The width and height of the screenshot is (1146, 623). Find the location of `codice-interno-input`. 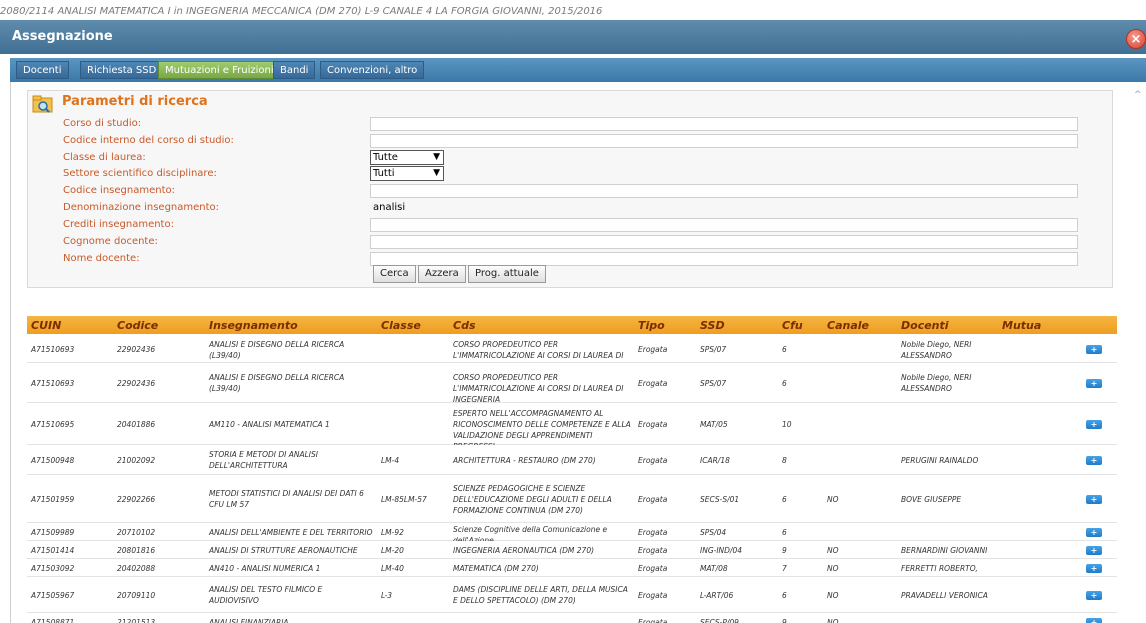

codice-interno-input is located at coordinates (724, 141).